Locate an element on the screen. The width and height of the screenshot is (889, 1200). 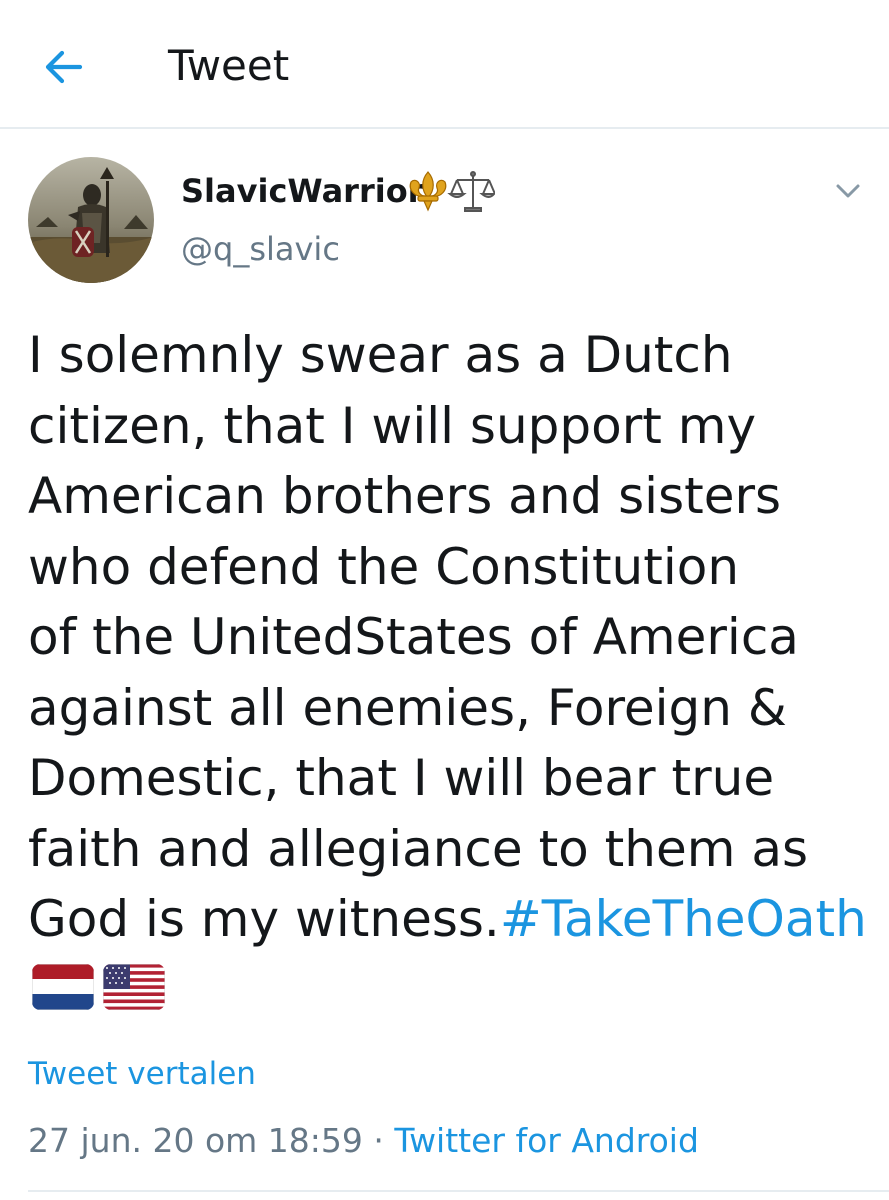
netherlands-flag-icon is located at coordinates (63, 987).